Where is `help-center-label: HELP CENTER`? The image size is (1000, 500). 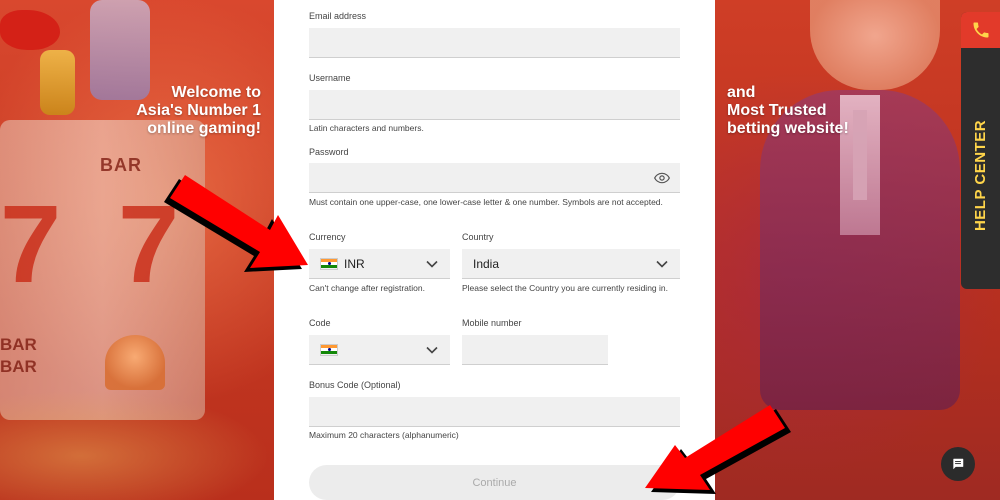
help-center-label: HELP CENTER is located at coordinates (981, 175).